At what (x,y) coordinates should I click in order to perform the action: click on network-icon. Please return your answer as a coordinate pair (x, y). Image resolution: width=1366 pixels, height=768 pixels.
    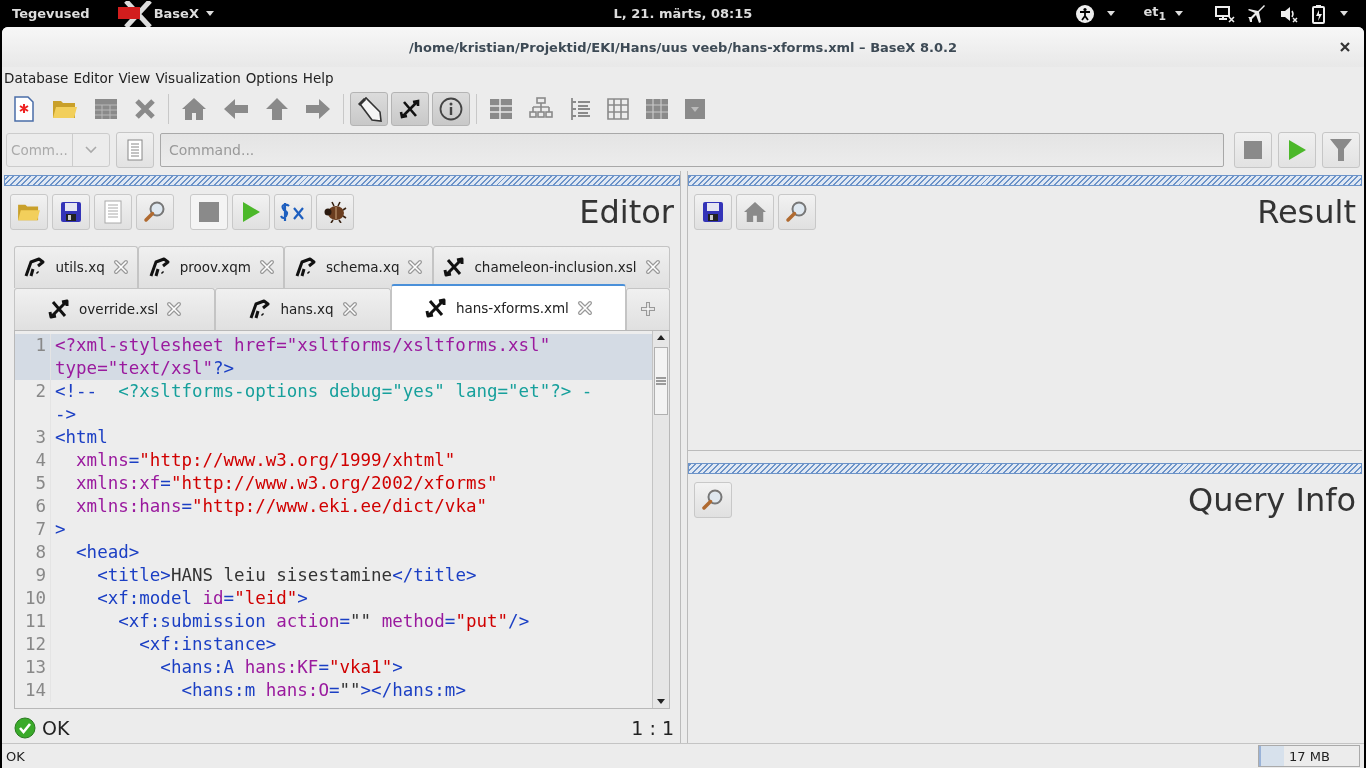
    Looking at the image, I should click on (1225, 13).